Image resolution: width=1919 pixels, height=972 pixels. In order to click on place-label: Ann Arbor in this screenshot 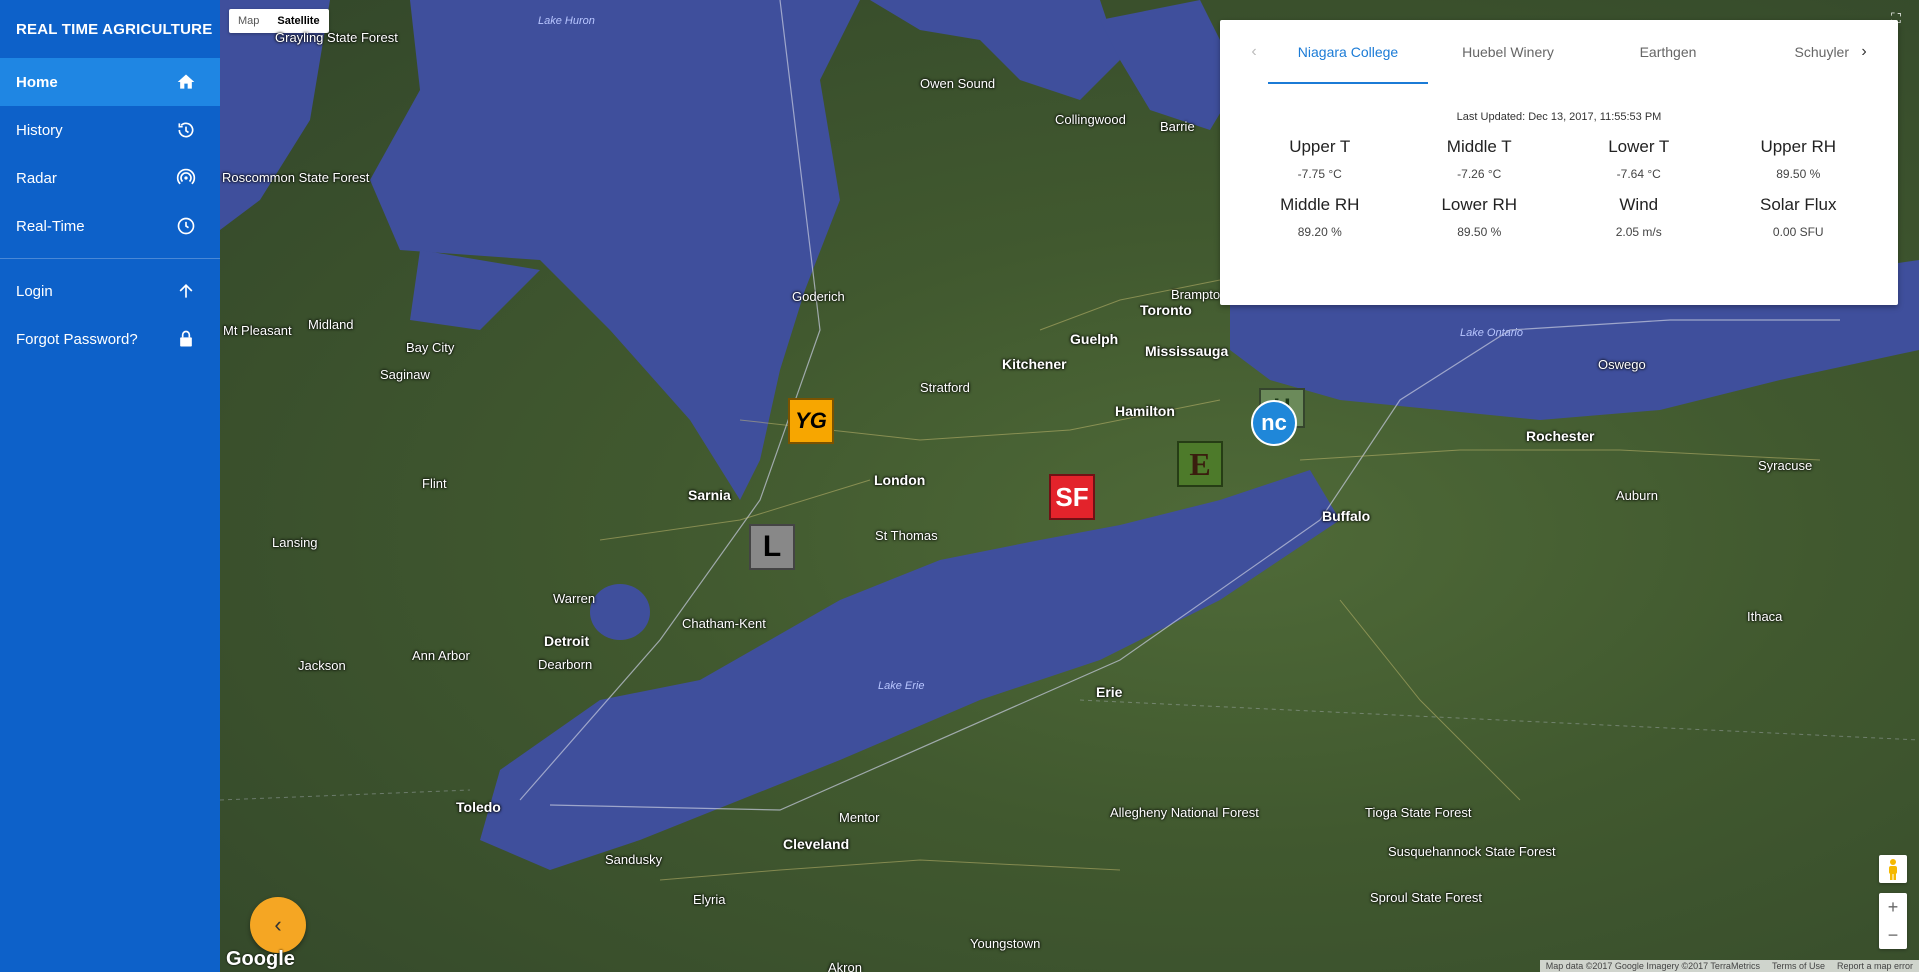, I will do `click(441, 655)`.